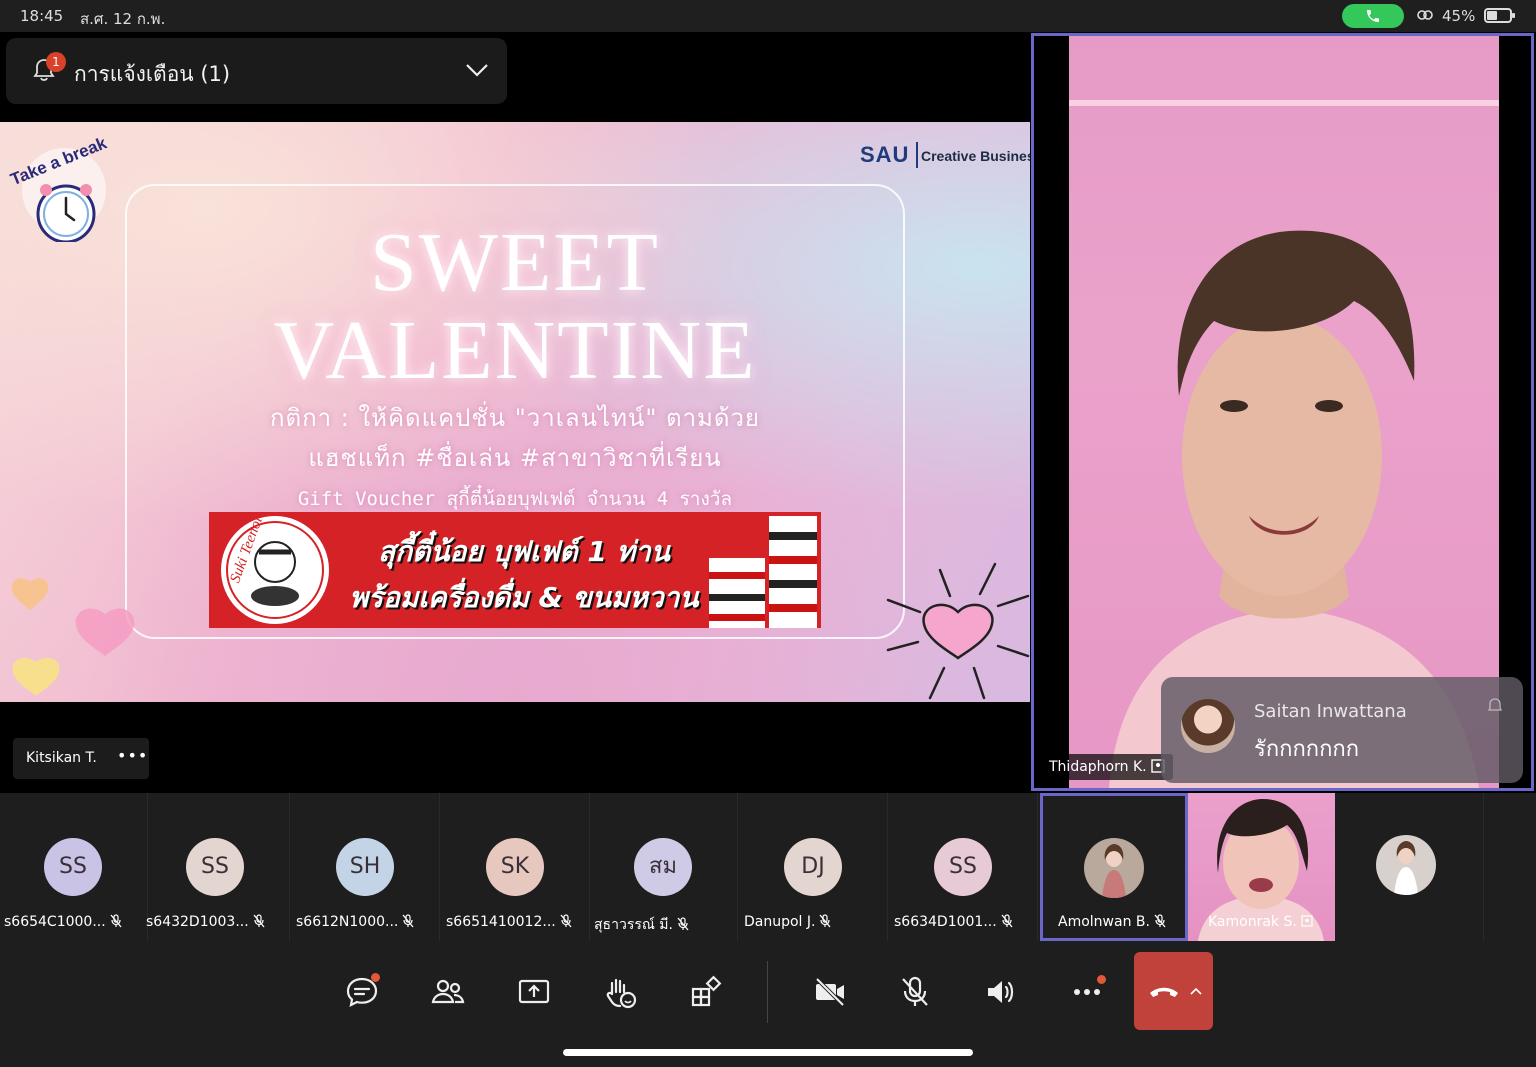 The width and height of the screenshot is (1536, 1067). What do you see at coordinates (768, 16) in the screenshot?
I see `status-bar: 18:45 ส.ศ. 12 ก.พ. 45%` at bounding box center [768, 16].